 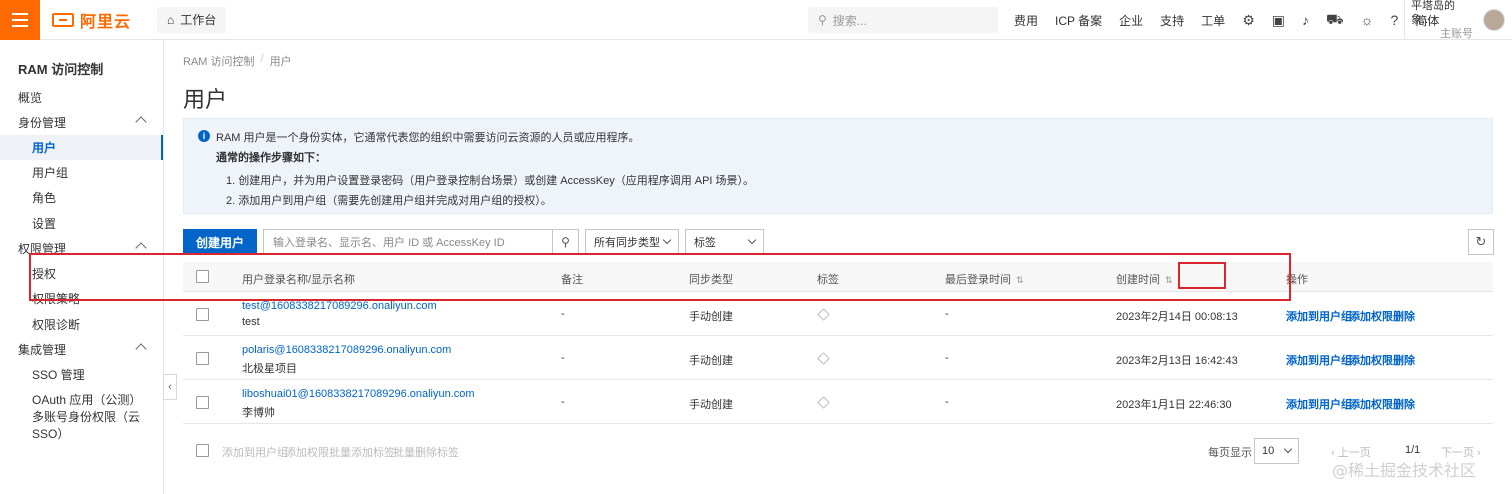 I want to click on sidebar-item-sso: SSO 管理, so click(x=81, y=374).